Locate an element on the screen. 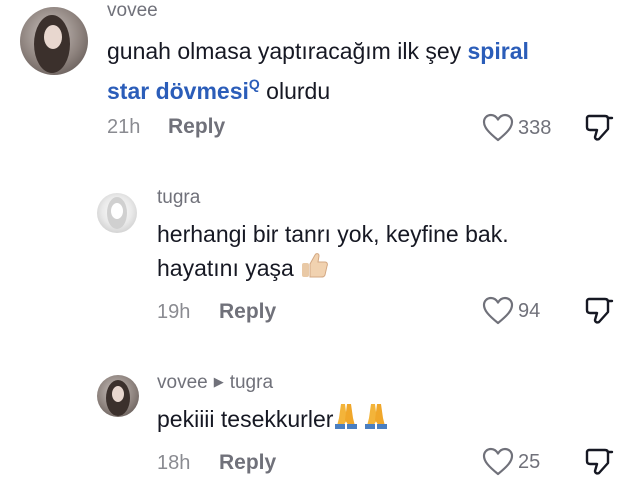 This screenshot has height=483, width=639. comment-text-part: gunah olmasa yaptıracağım ilk şey is located at coordinates (287, 51).